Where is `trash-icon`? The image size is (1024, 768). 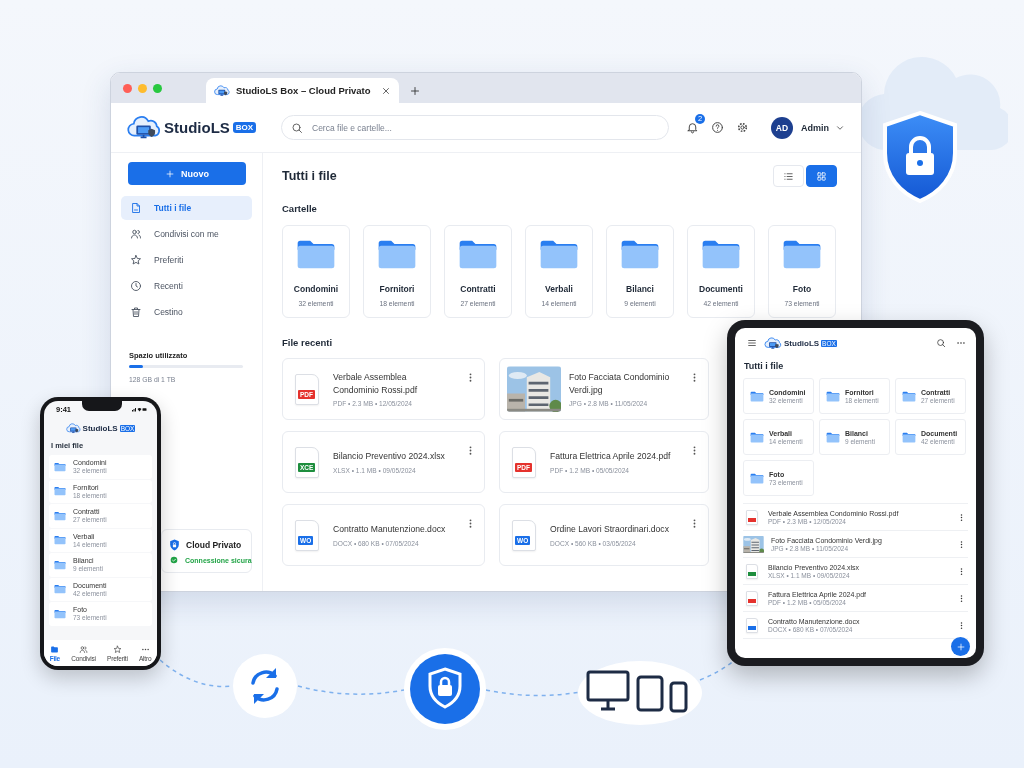
trash-icon is located at coordinates (136, 312).